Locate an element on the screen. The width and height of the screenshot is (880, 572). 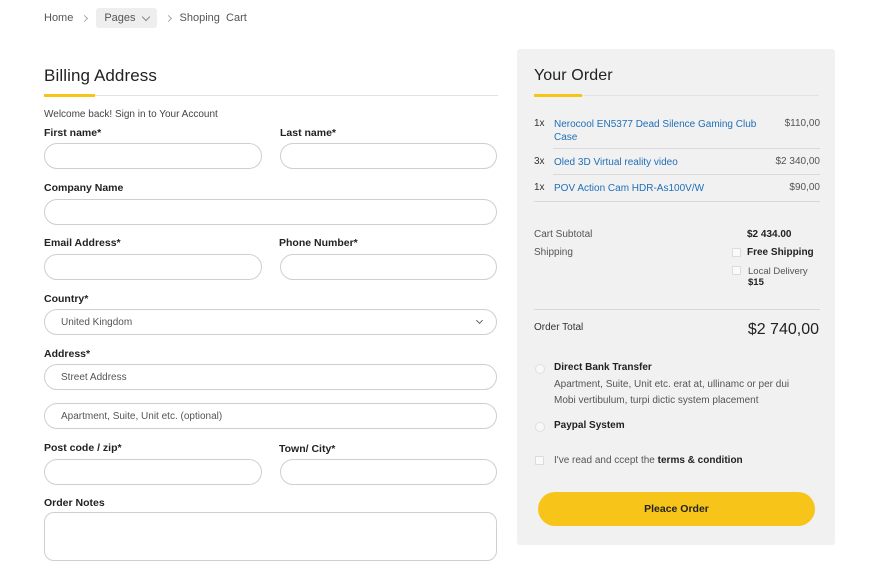
item-name-link: POV Action Cam HDR-As100V/W is located at coordinates (657, 188).